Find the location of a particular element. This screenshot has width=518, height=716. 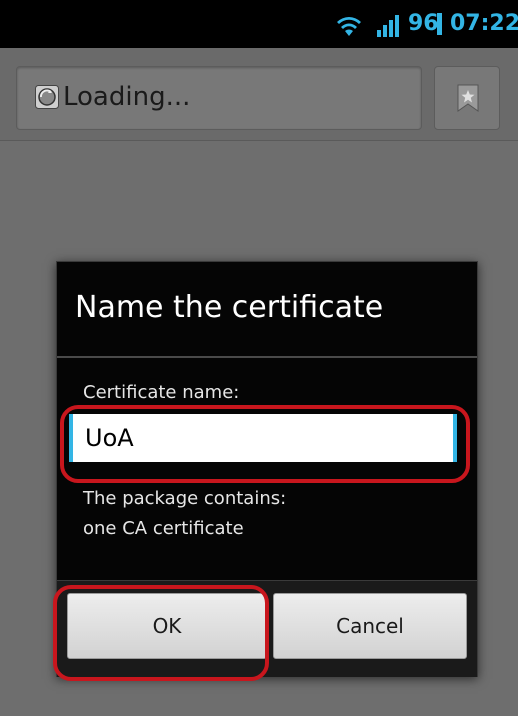

divider is located at coordinates (267, 357).